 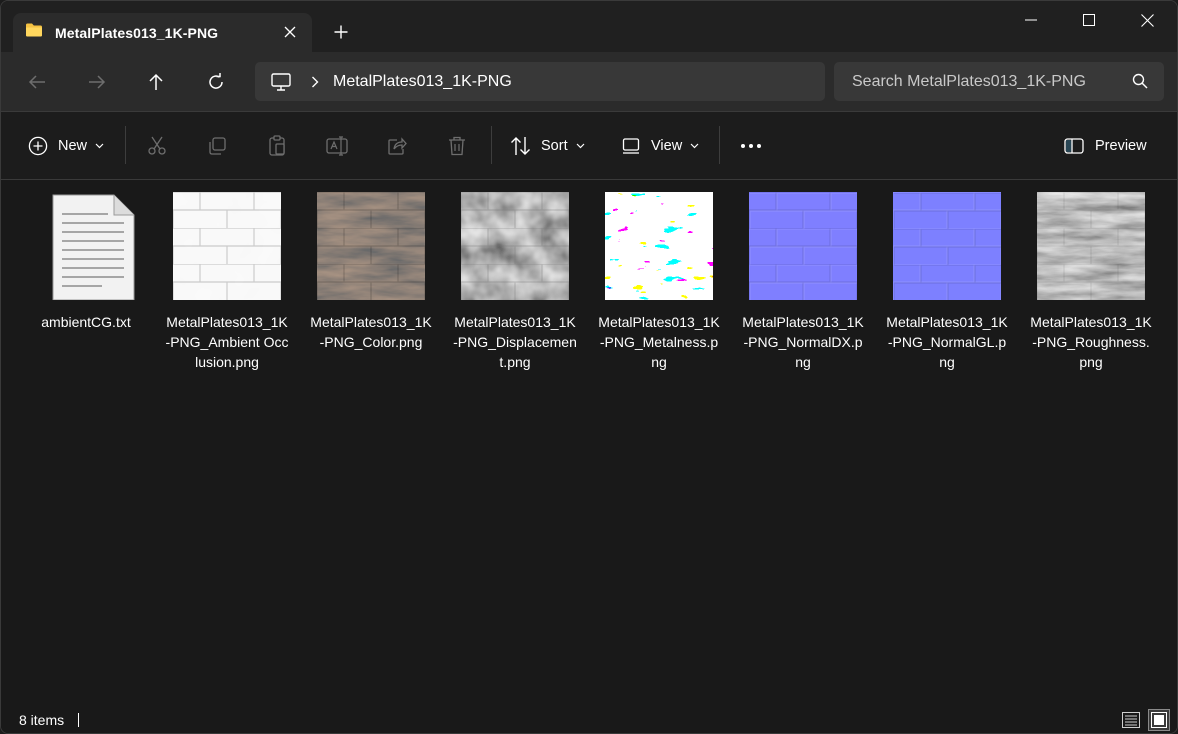 What do you see at coordinates (341, 32) in the screenshot?
I see `new-tab-plus-icon` at bounding box center [341, 32].